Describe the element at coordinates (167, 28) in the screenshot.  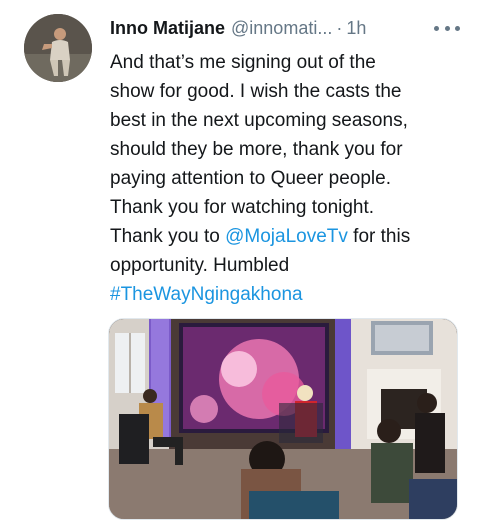
I see `author-name: Inno Matijane` at that location.